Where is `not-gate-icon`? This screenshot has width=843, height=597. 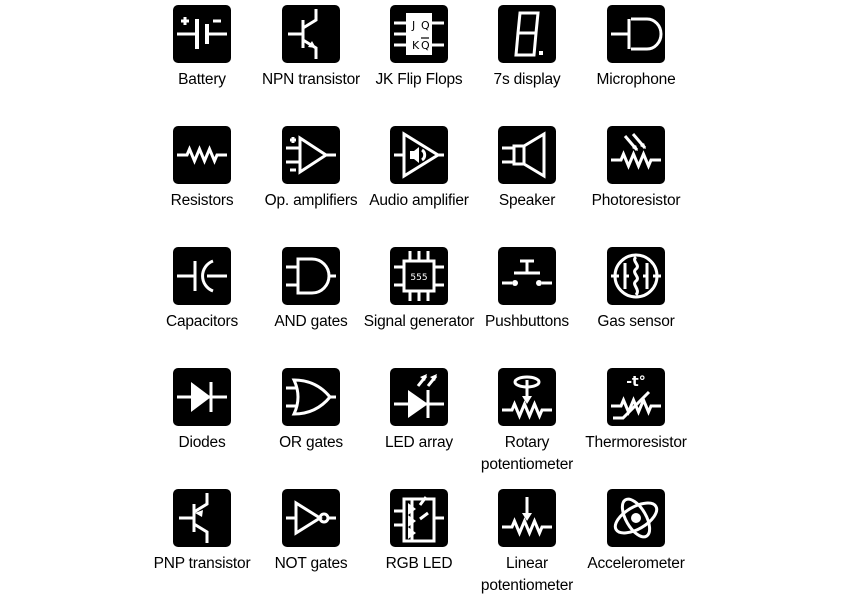 not-gate-icon is located at coordinates (311, 518).